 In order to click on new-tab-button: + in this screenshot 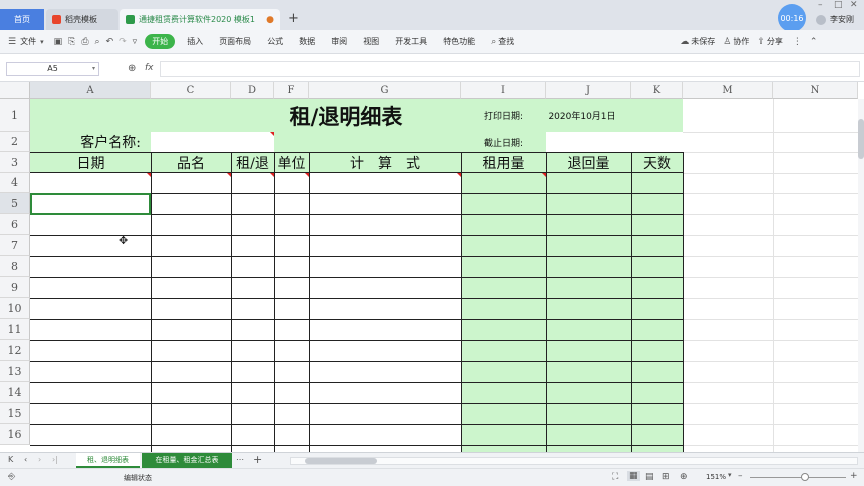, I will do `click(293, 18)`.